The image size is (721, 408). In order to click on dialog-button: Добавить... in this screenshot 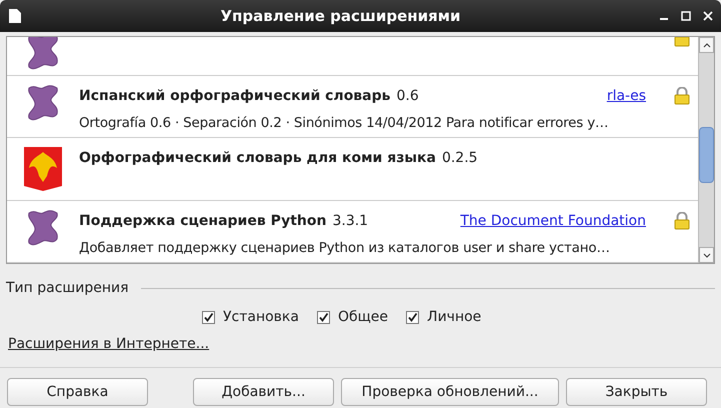, I will do `click(263, 392)`.